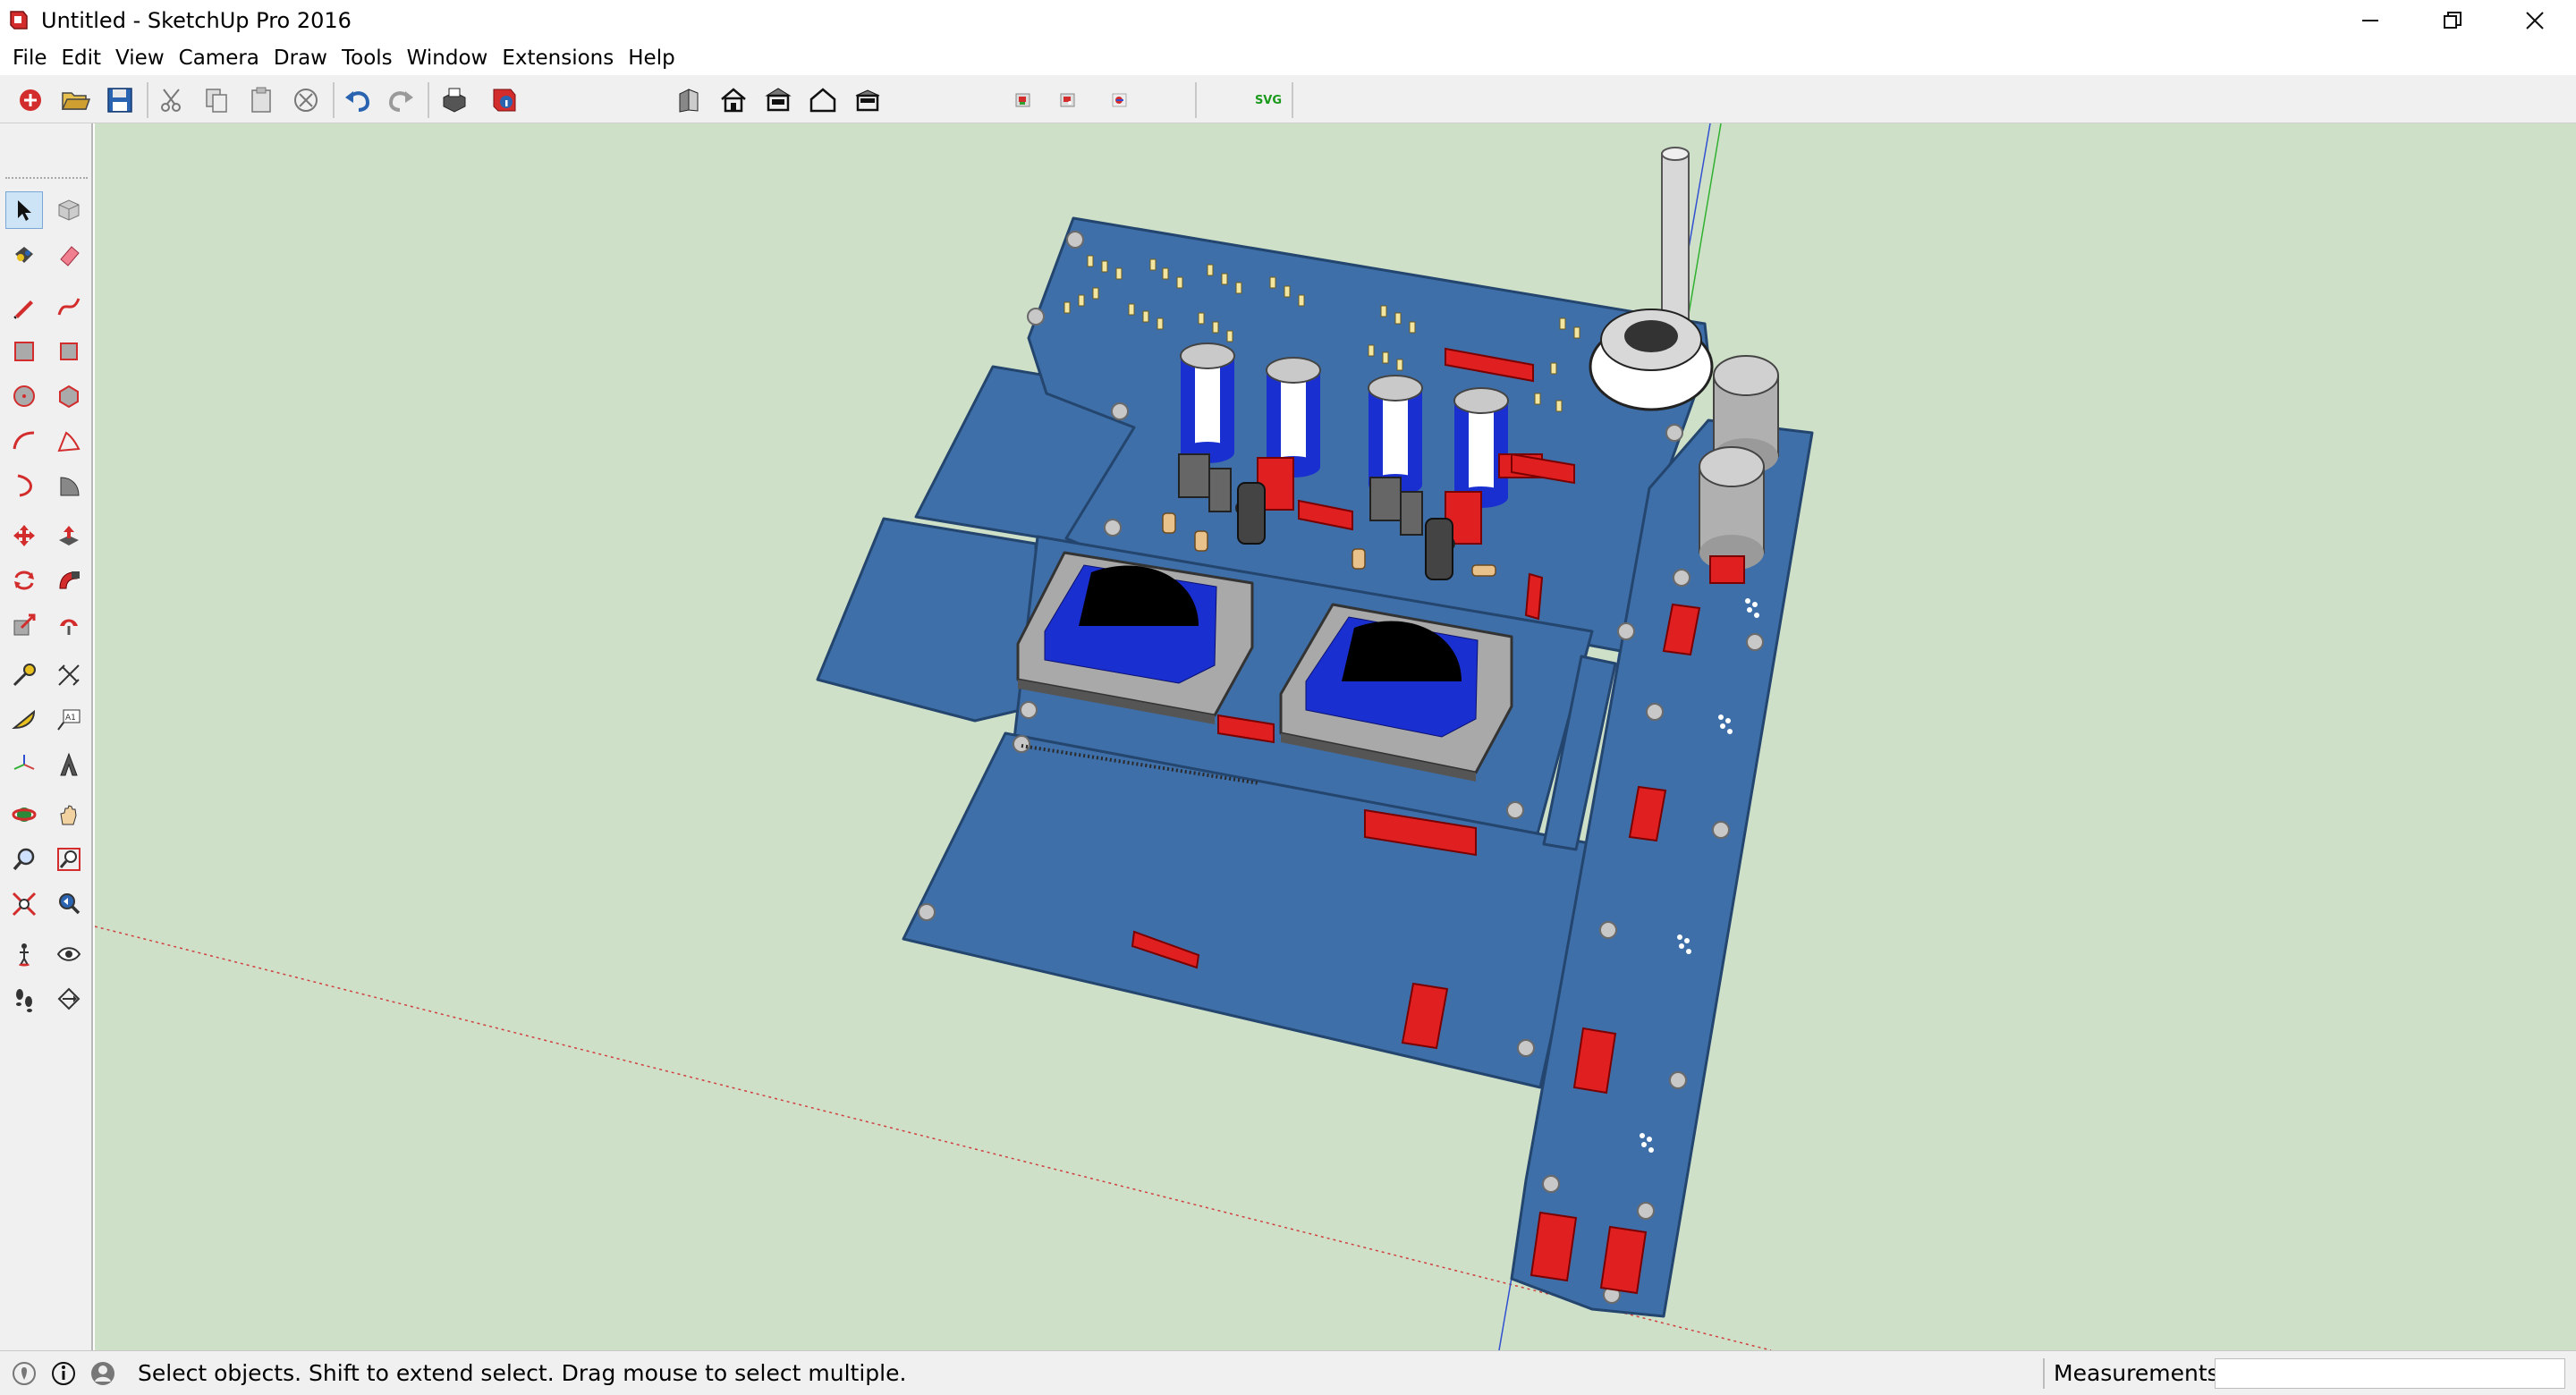 The height and width of the screenshot is (1395, 2576). Describe the element at coordinates (196, 20) in the screenshot. I see `window-title: Untitled - SketchUp Pro 2016` at that location.